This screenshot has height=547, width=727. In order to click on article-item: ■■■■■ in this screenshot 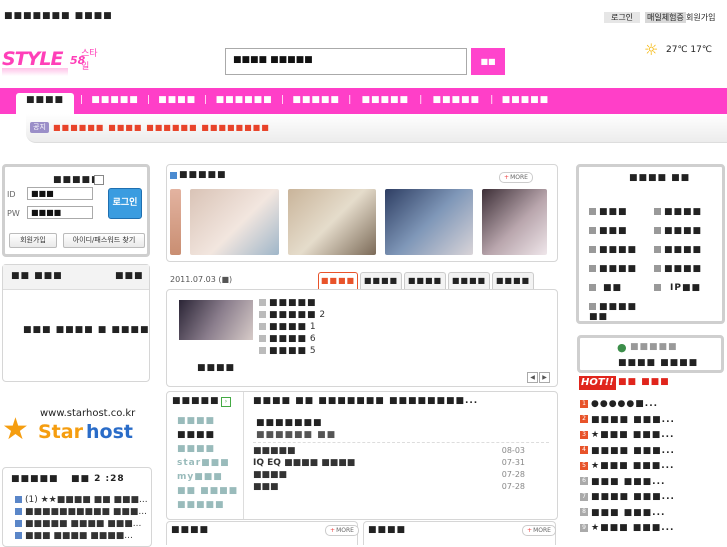, I will do `click(359, 304)`.